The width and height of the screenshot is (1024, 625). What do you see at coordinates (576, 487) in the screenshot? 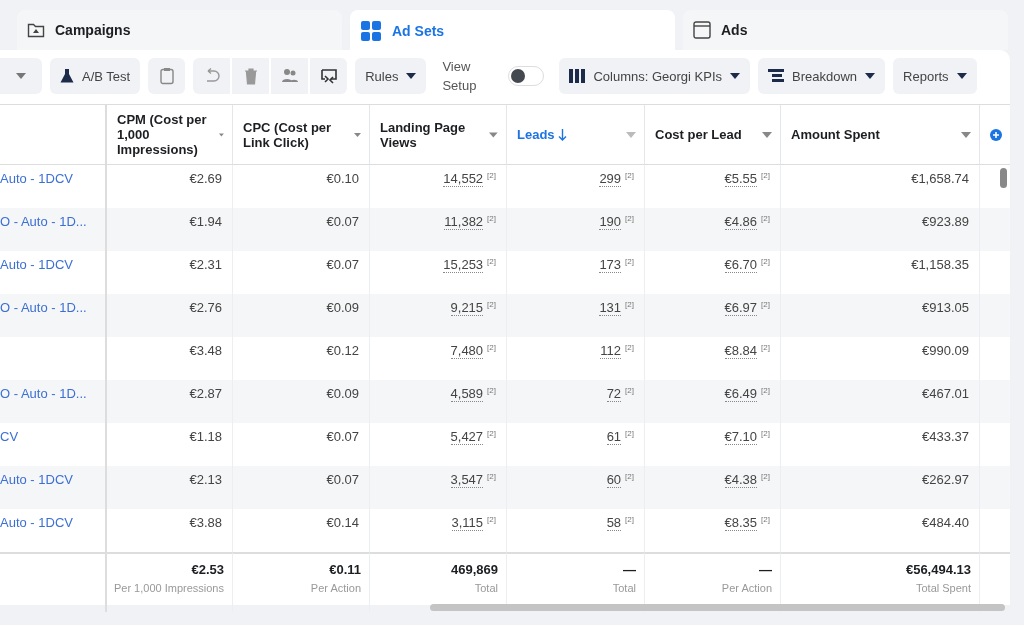
I see `table-cell: 60 [2]` at bounding box center [576, 487].